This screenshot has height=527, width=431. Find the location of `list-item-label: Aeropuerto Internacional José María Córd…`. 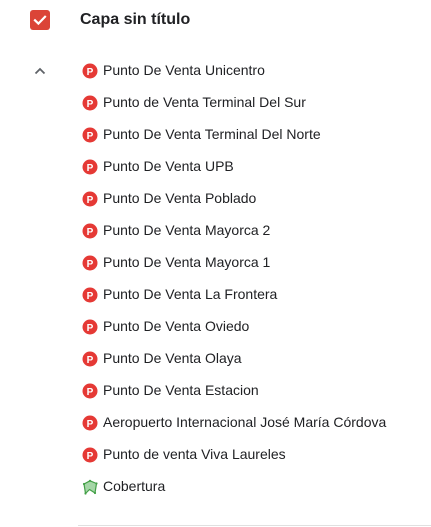

list-item-label: Aeropuerto Internacional José María Córd… is located at coordinates (245, 422).